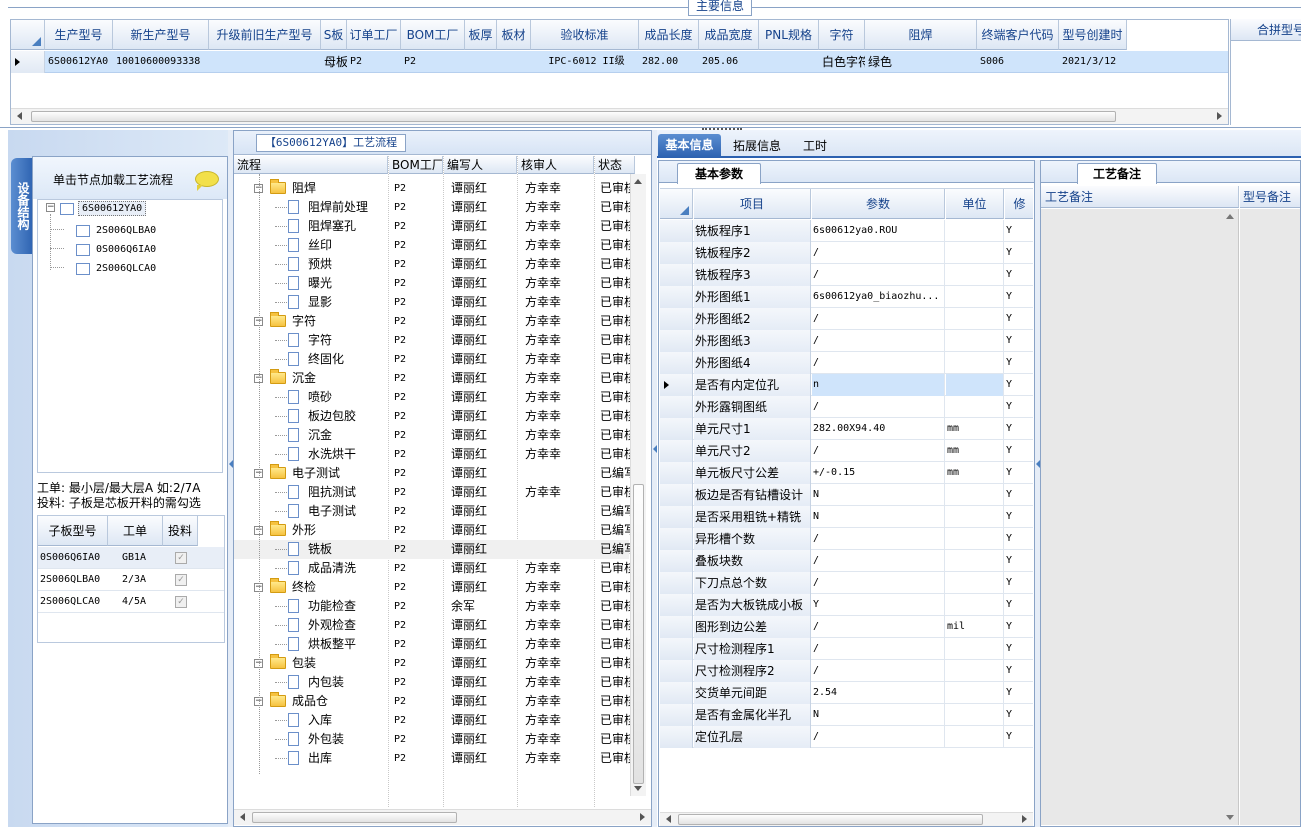 This screenshot has height=827, width=1301. I want to click on param-row: 单元尺寸1 282.00X94.40 mm Y, so click(846, 429).